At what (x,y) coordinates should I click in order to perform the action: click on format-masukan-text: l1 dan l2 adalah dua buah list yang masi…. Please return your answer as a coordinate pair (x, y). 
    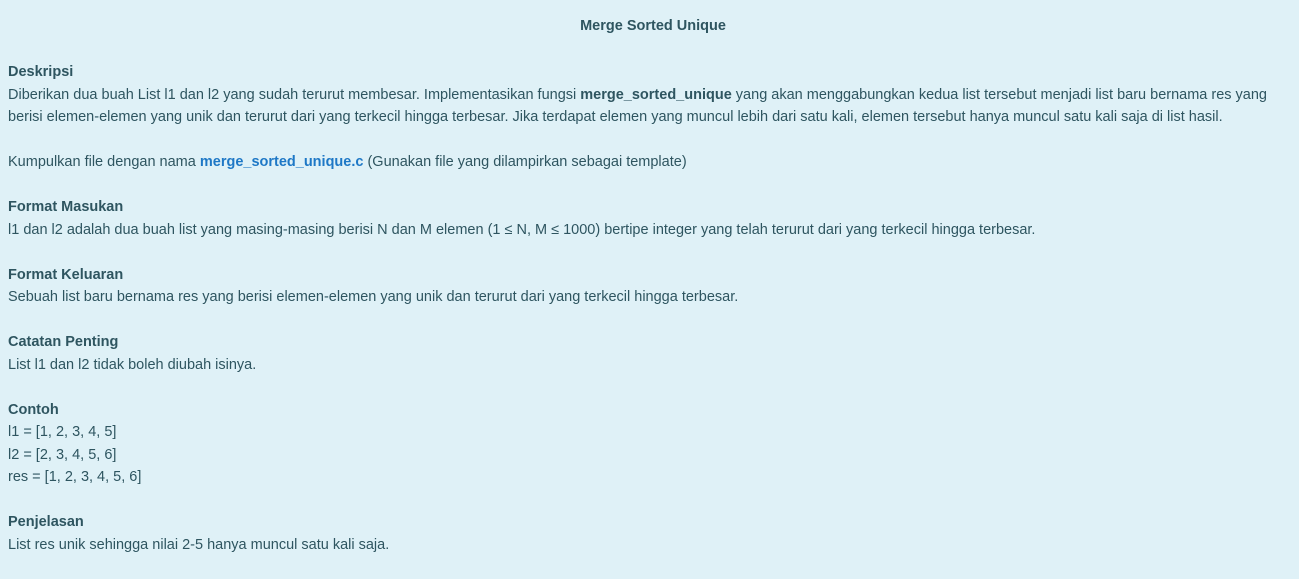
    Looking at the image, I should click on (522, 229).